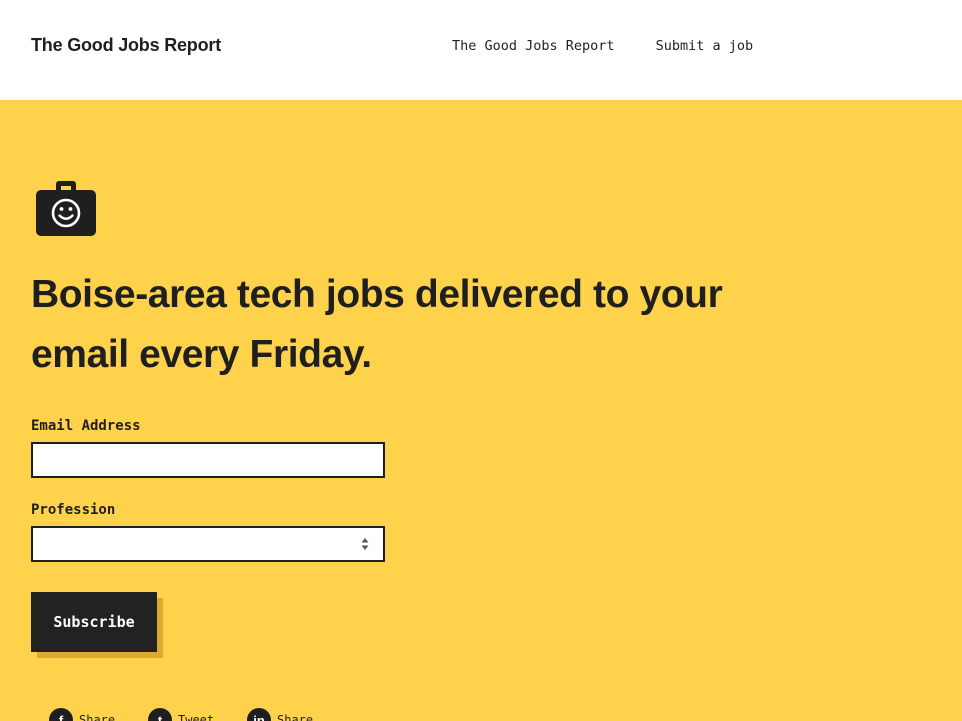  I want to click on facebook-icon: f, so click(61, 714).